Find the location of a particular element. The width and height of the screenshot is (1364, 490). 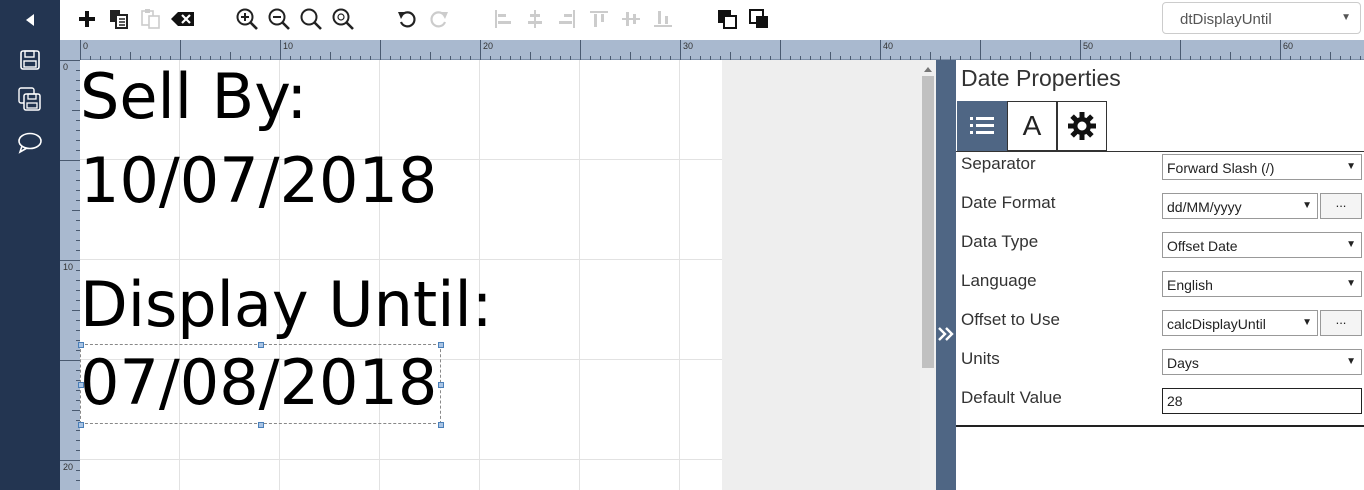

align-top-button is located at coordinates (599, 19).